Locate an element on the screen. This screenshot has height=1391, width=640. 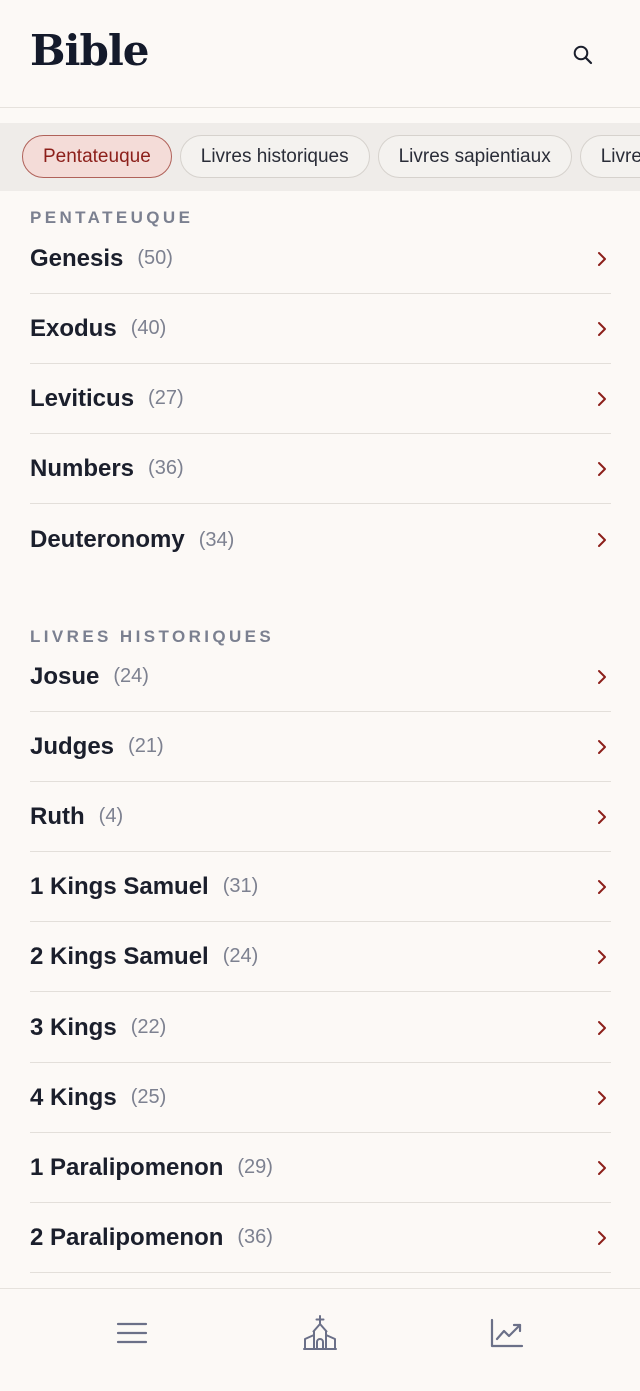
chip-pentateuque: Pentateuque is located at coordinates (97, 156).